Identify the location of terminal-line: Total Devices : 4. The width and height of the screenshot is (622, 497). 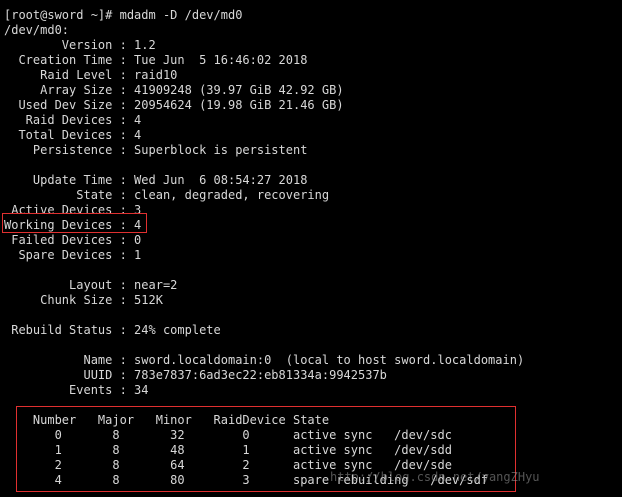
(73, 135).